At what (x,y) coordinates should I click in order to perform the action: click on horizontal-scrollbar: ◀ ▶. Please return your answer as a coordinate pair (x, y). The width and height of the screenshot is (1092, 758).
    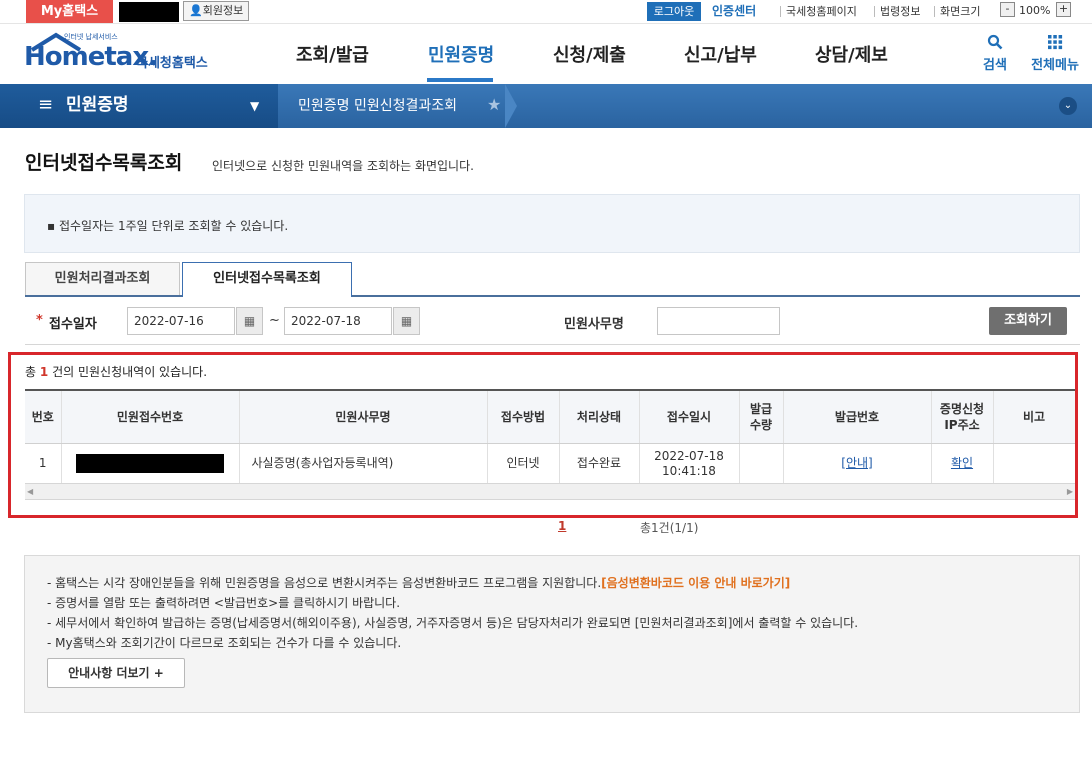
    Looking at the image, I should click on (550, 491).